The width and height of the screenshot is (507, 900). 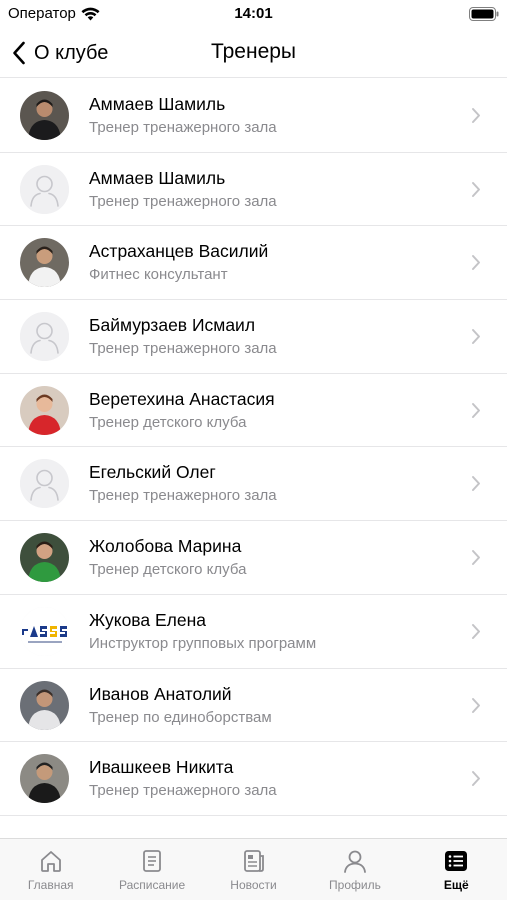 I want to click on status-time: 14:01, so click(x=253, y=13).